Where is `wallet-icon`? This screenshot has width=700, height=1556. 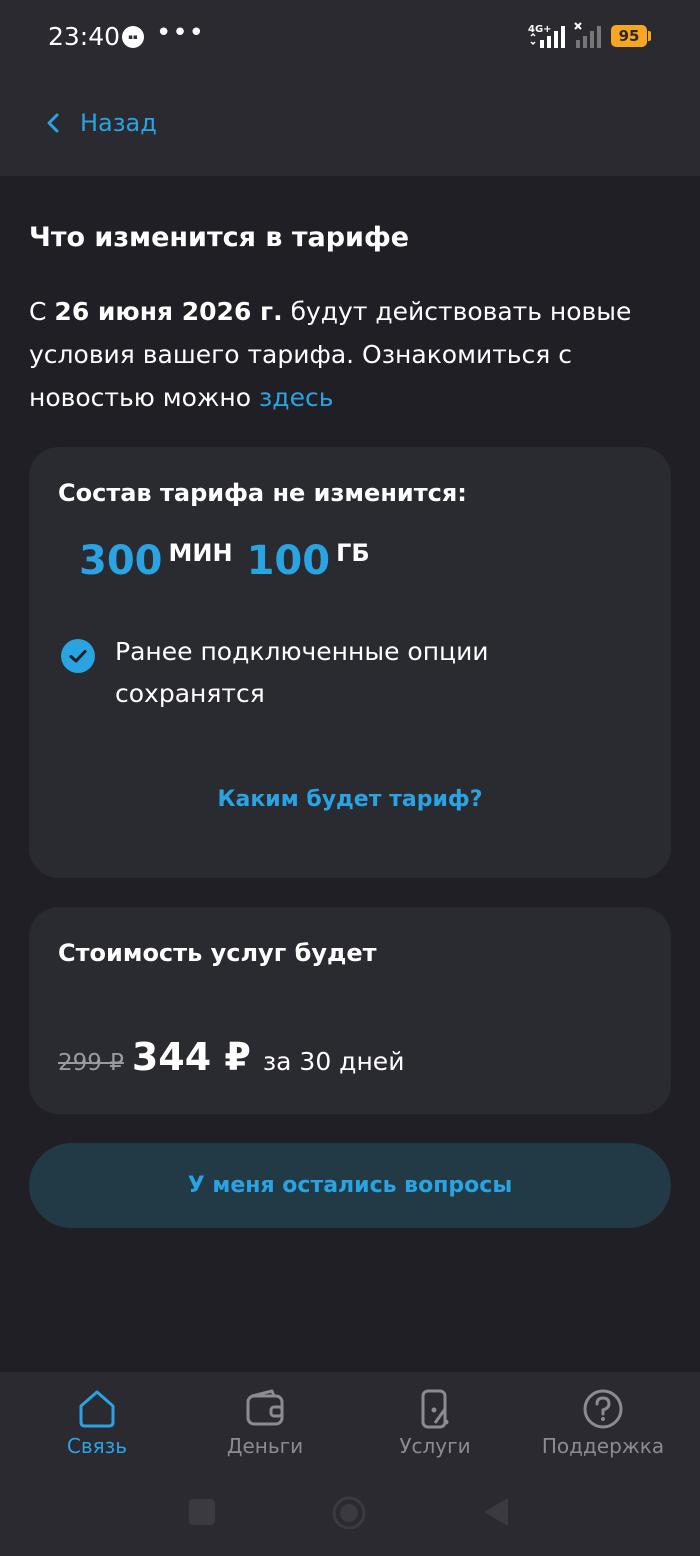 wallet-icon is located at coordinates (265, 1407).